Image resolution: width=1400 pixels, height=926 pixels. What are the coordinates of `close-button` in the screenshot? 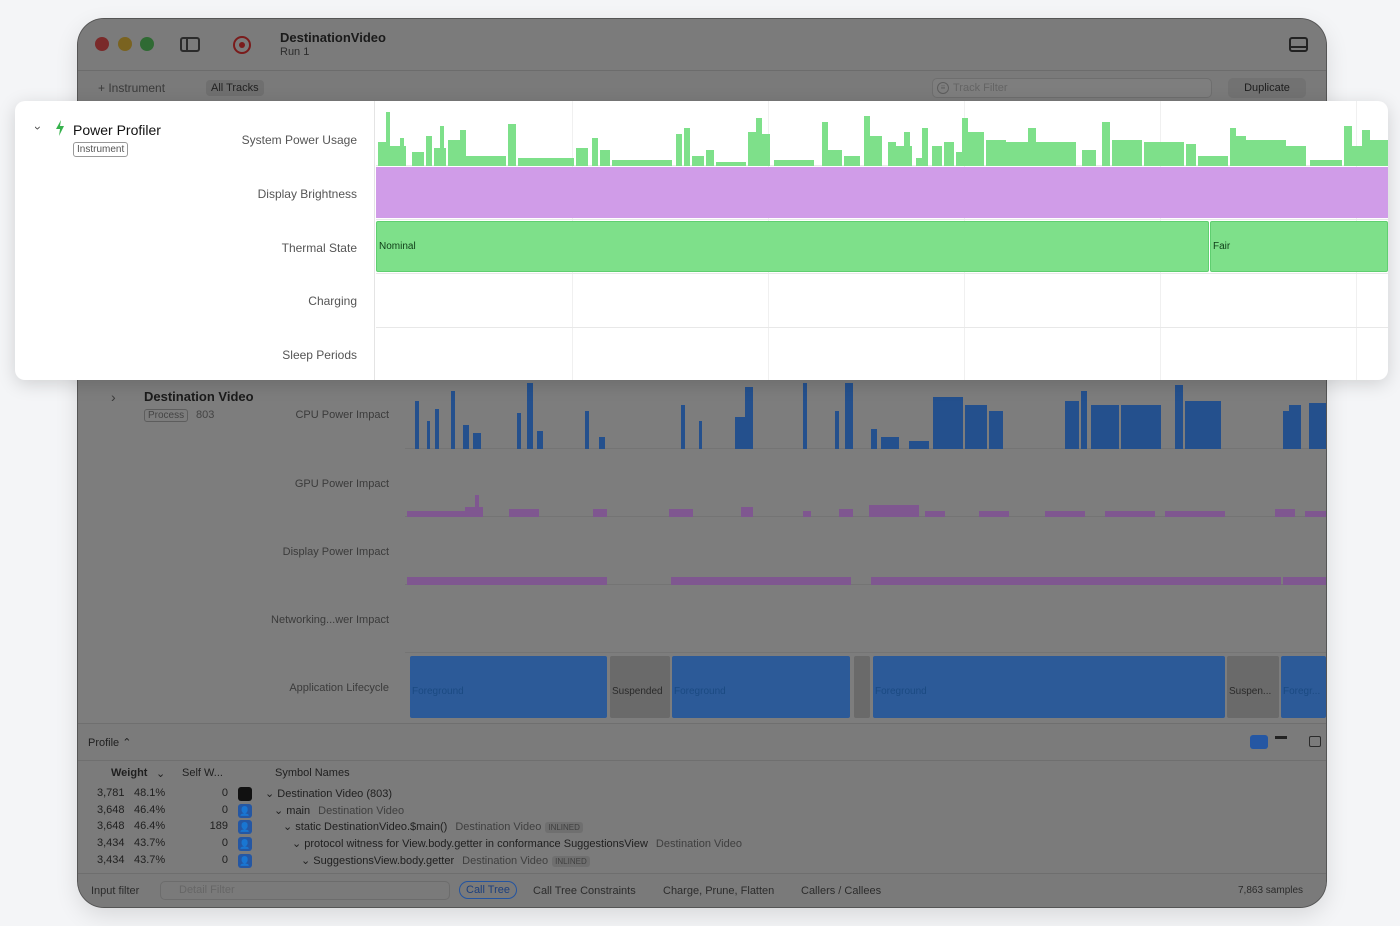 It's located at (102, 44).